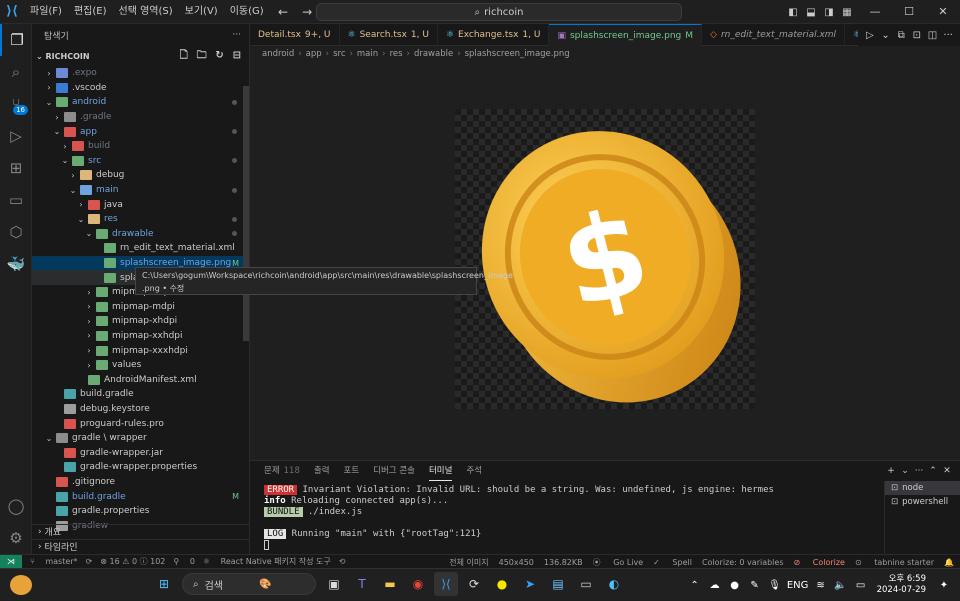  I want to click on split-editor-icon: ◫, so click(933, 35).